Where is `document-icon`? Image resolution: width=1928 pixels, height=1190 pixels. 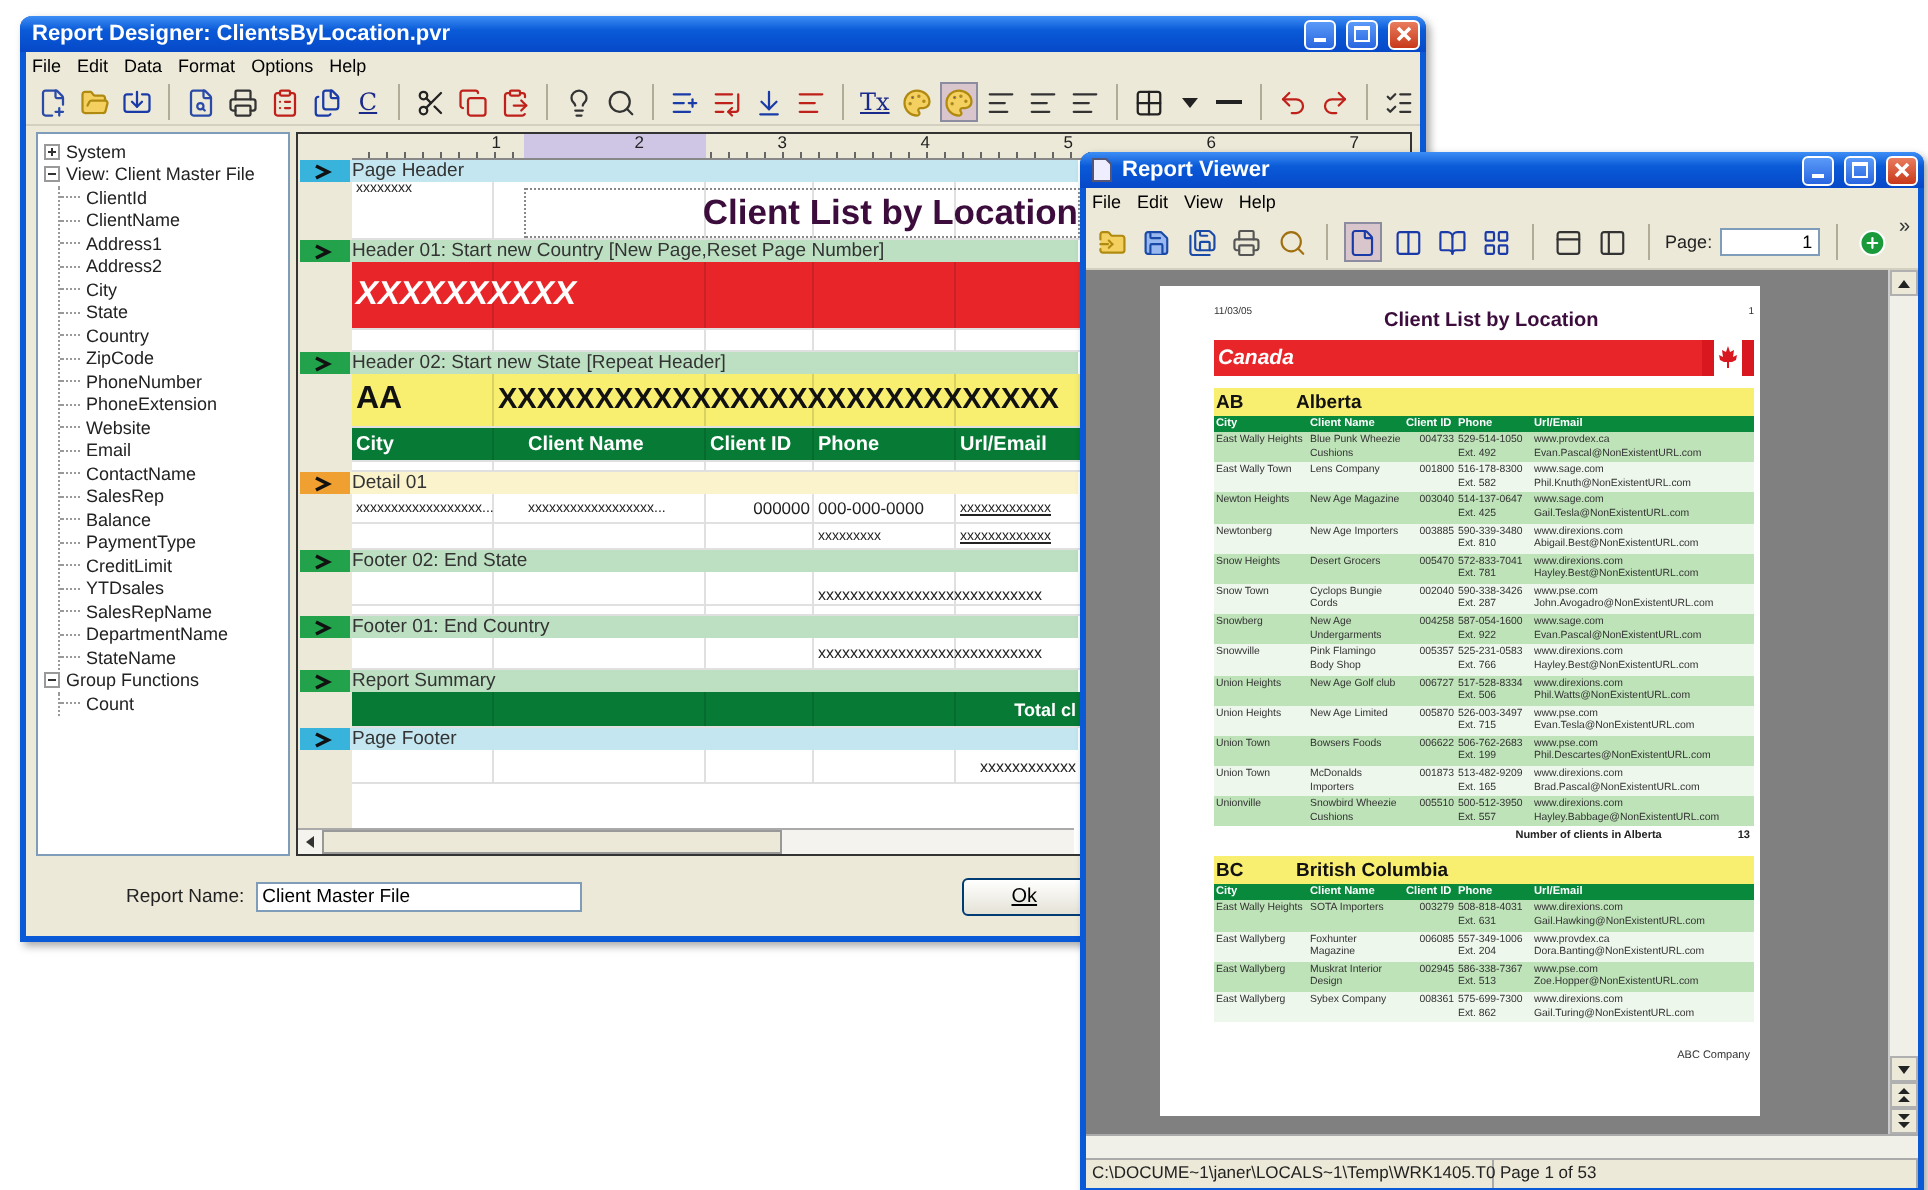 document-icon is located at coordinates (1102, 170).